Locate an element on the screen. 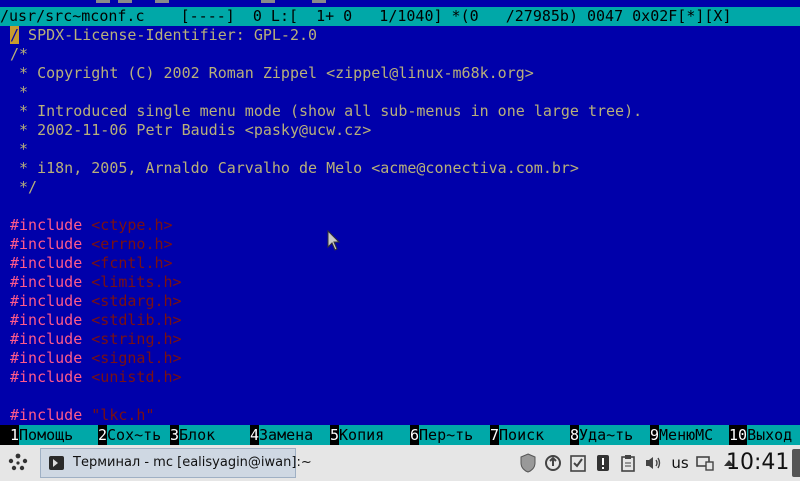 The image size is (800, 481). fkey-number: 9 is located at coordinates (655, 435).